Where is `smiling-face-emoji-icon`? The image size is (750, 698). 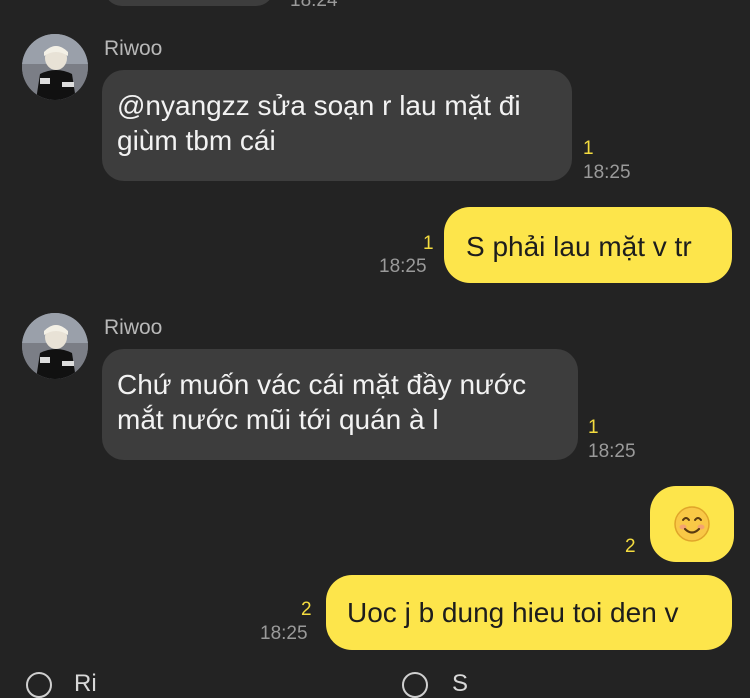 smiling-face-emoji-icon is located at coordinates (692, 524).